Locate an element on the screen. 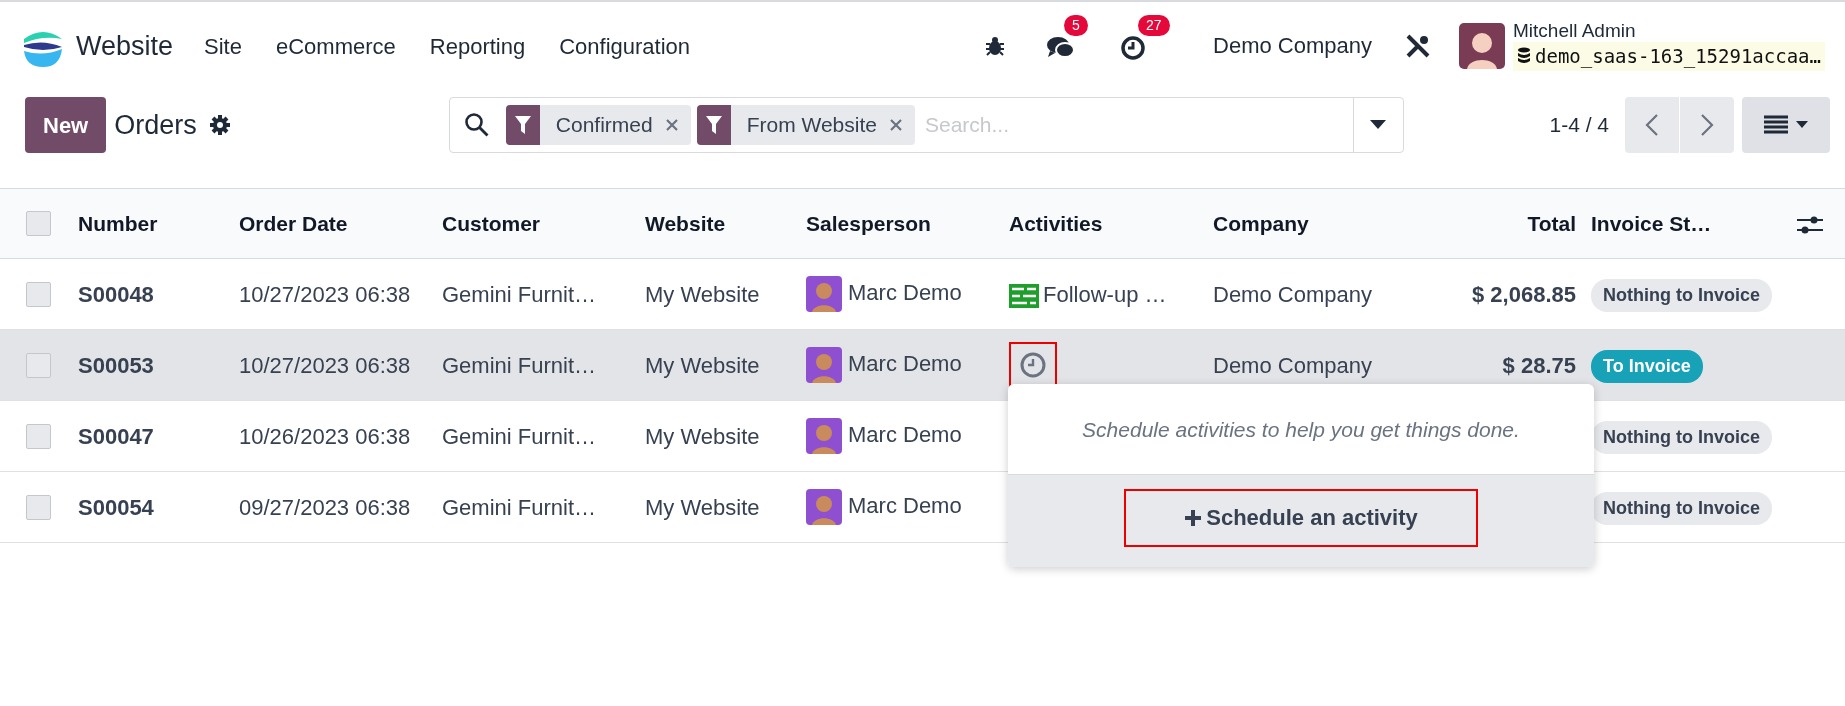  menu-item: Configuration is located at coordinates (625, 46).